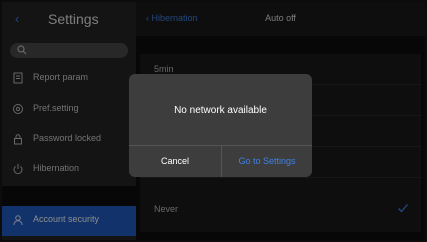 This screenshot has height=242, width=427. I want to click on dialog-message: No network available, so click(220, 110).